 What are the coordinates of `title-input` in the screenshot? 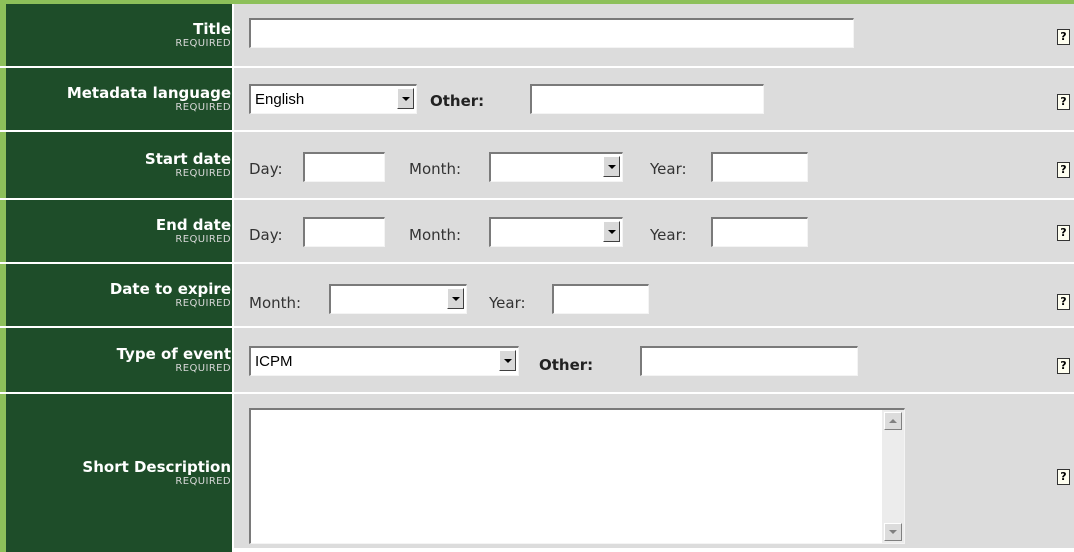 It's located at (551, 33).